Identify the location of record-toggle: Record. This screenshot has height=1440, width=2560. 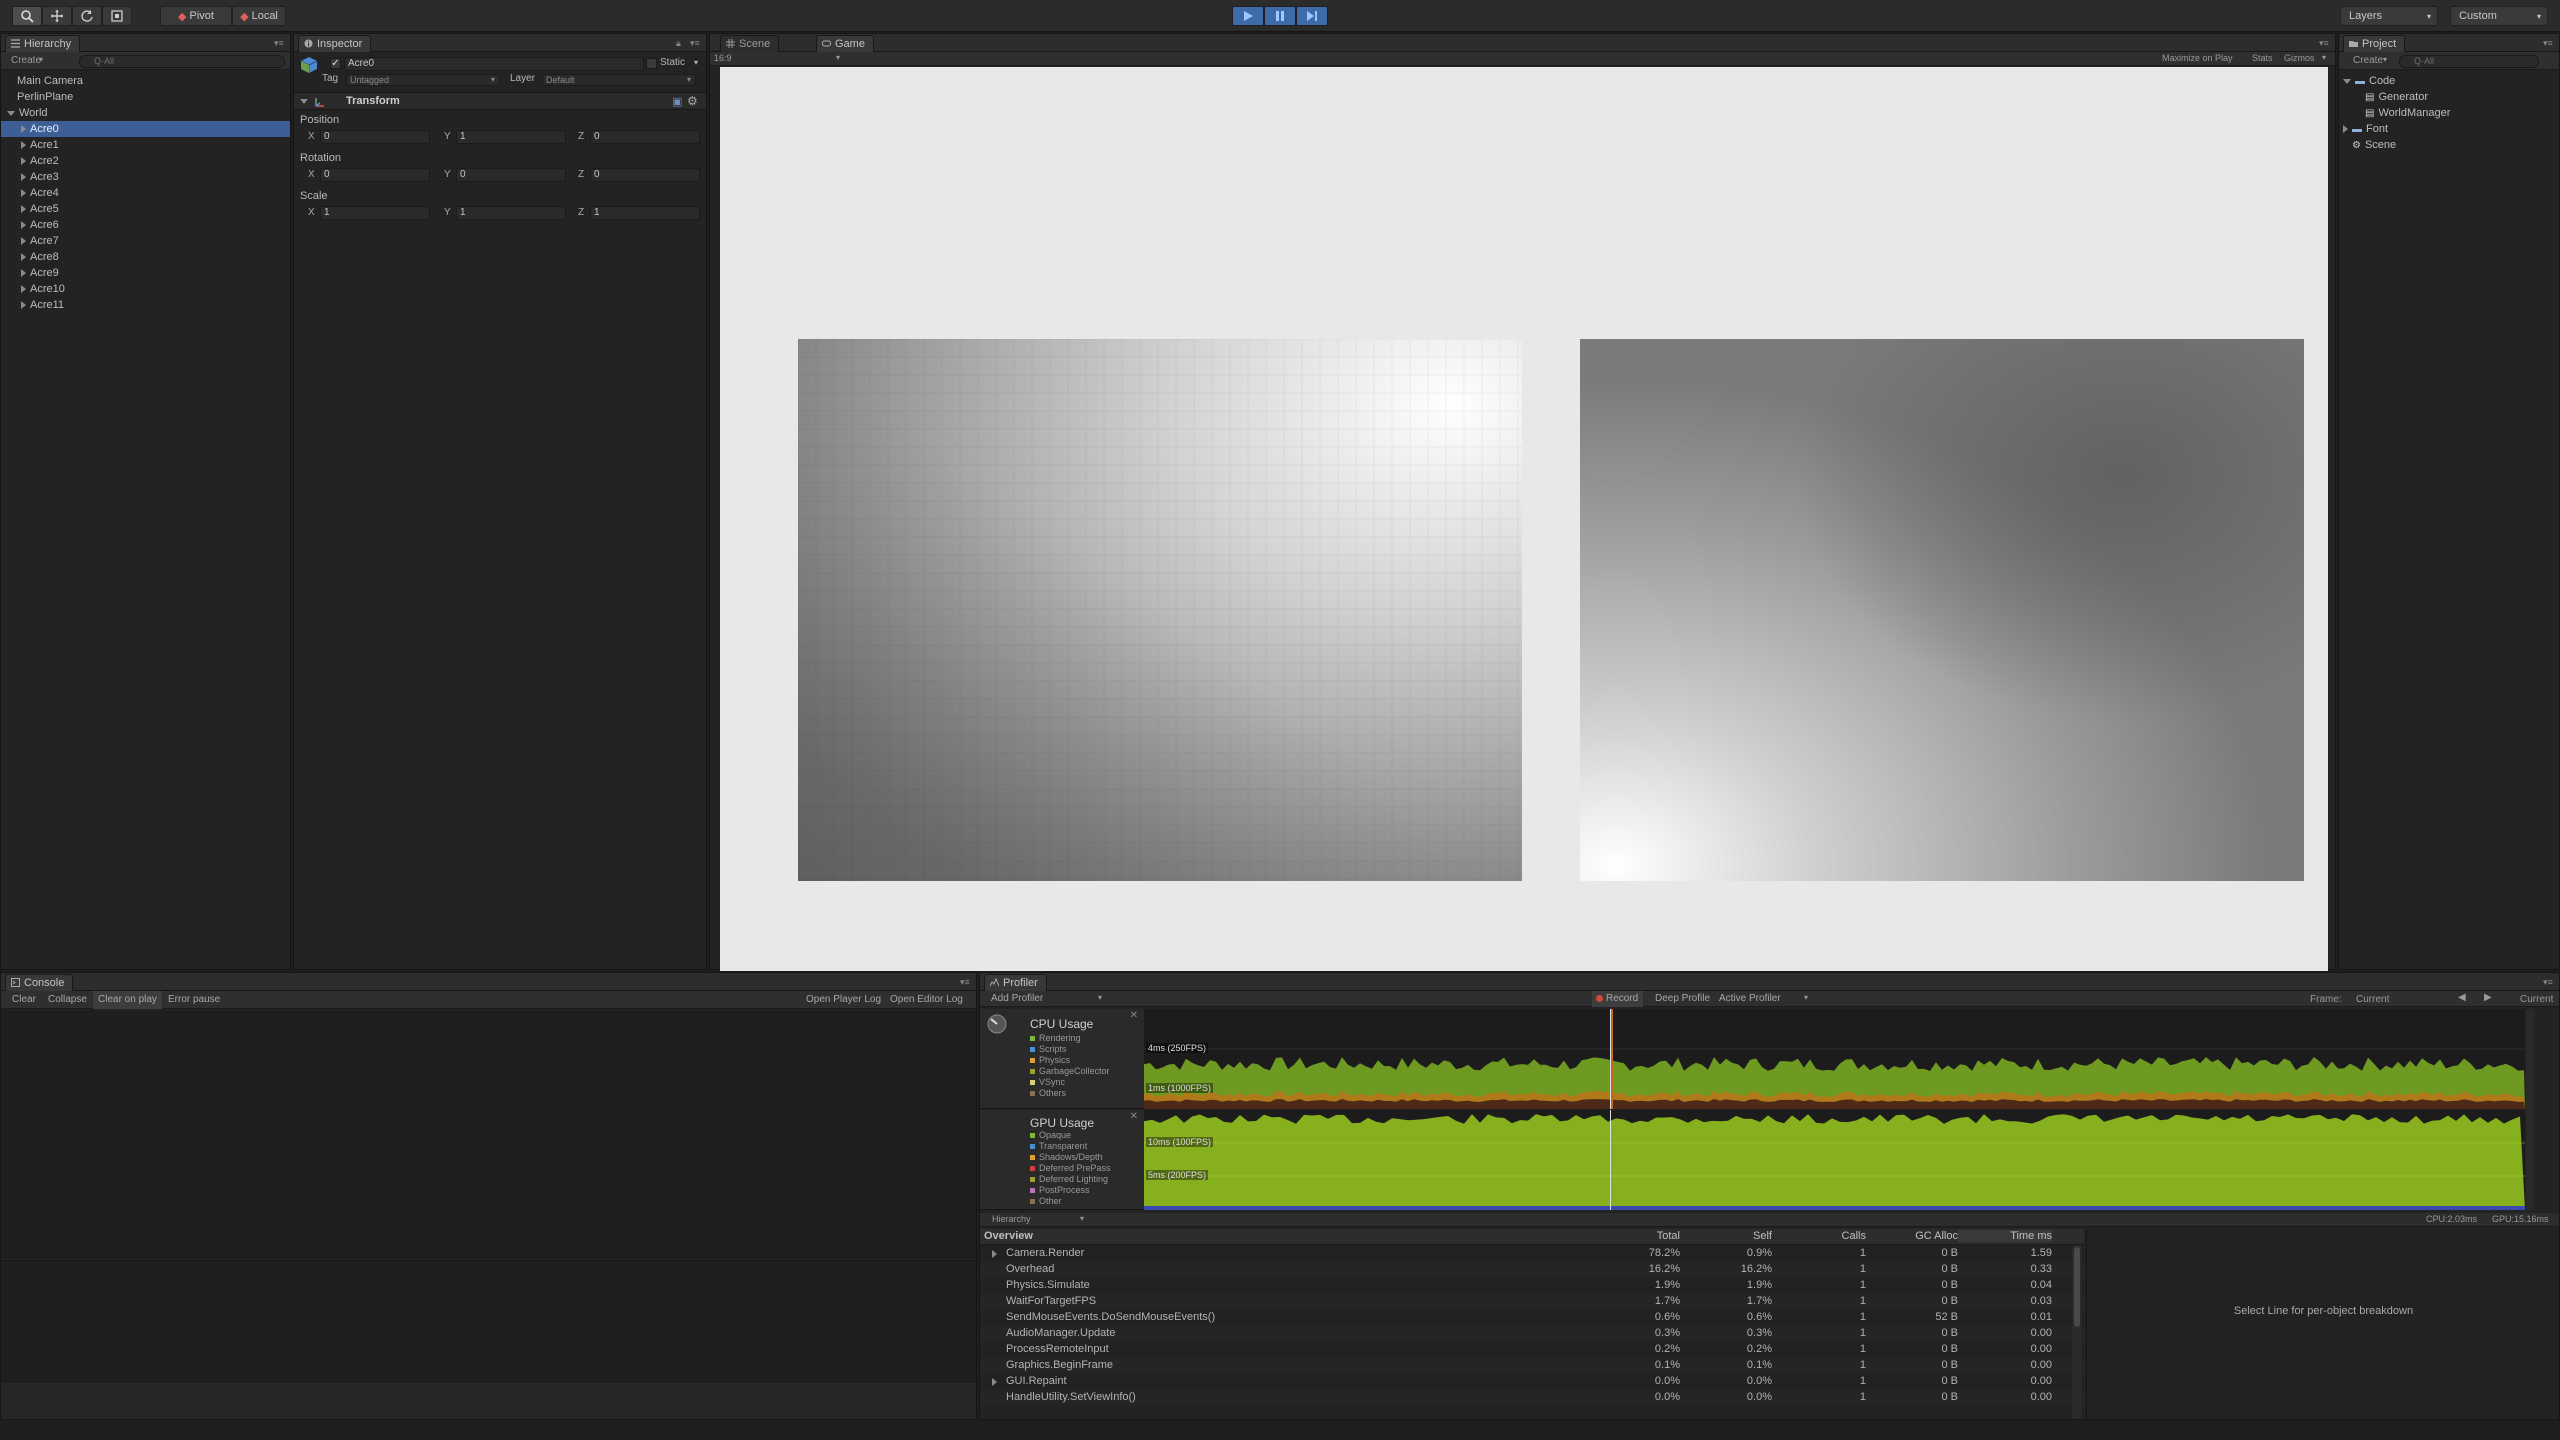
(1618, 999).